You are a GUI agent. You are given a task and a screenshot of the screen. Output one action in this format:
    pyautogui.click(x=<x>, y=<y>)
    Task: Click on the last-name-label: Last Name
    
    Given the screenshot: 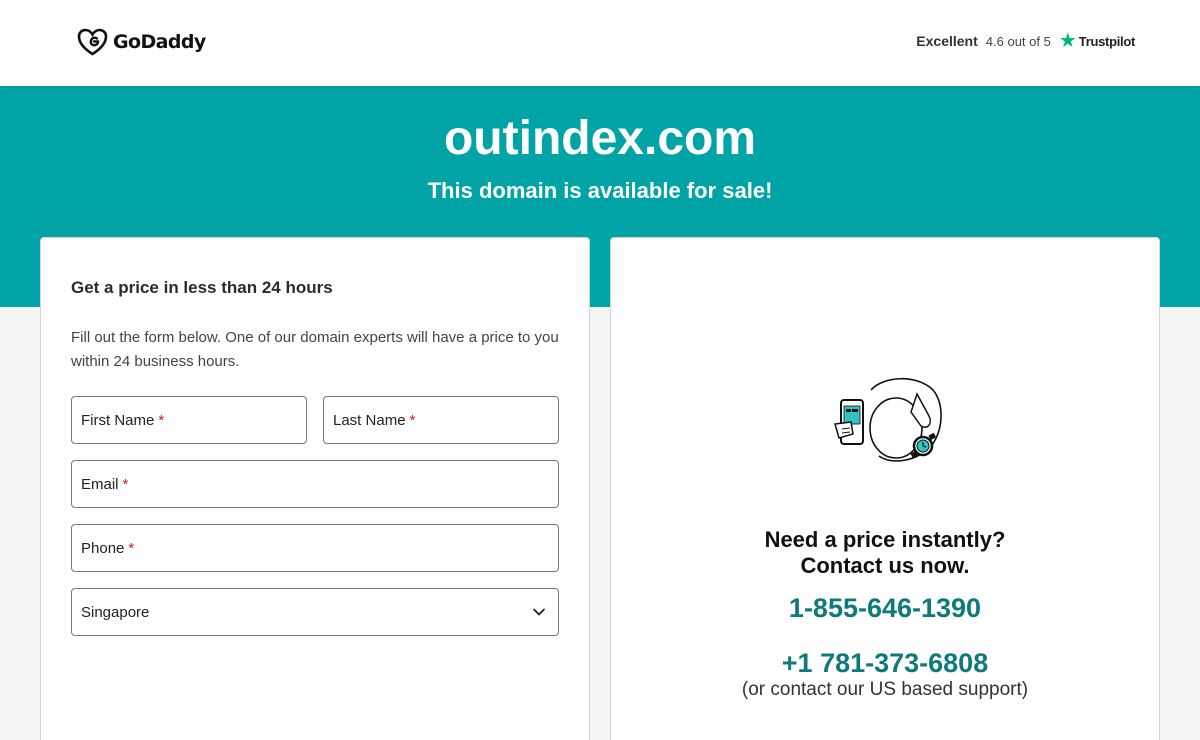 What is the action you would take?
    pyautogui.click(x=369, y=420)
    